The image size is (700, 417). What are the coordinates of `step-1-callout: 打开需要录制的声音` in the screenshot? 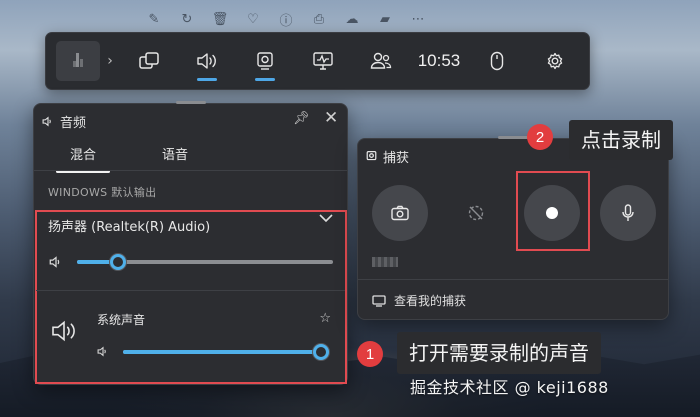 It's located at (499, 353).